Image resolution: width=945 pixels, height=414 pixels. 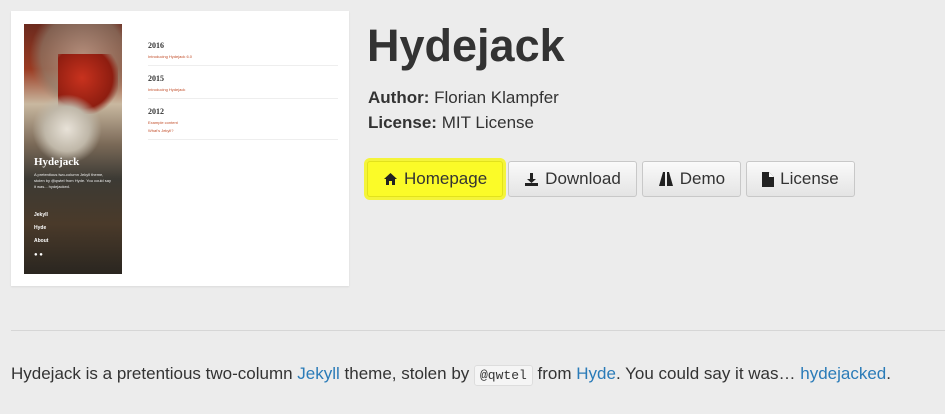 What do you see at coordinates (665, 179) in the screenshot?
I see `road-icon` at bounding box center [665, 179].